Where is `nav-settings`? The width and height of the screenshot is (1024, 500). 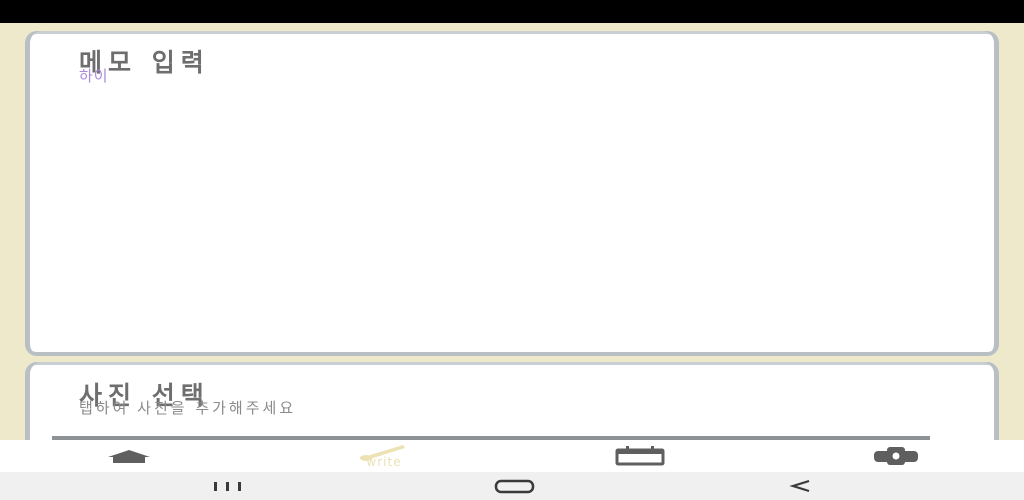
nav-settings is located at coordinates (896, 456).